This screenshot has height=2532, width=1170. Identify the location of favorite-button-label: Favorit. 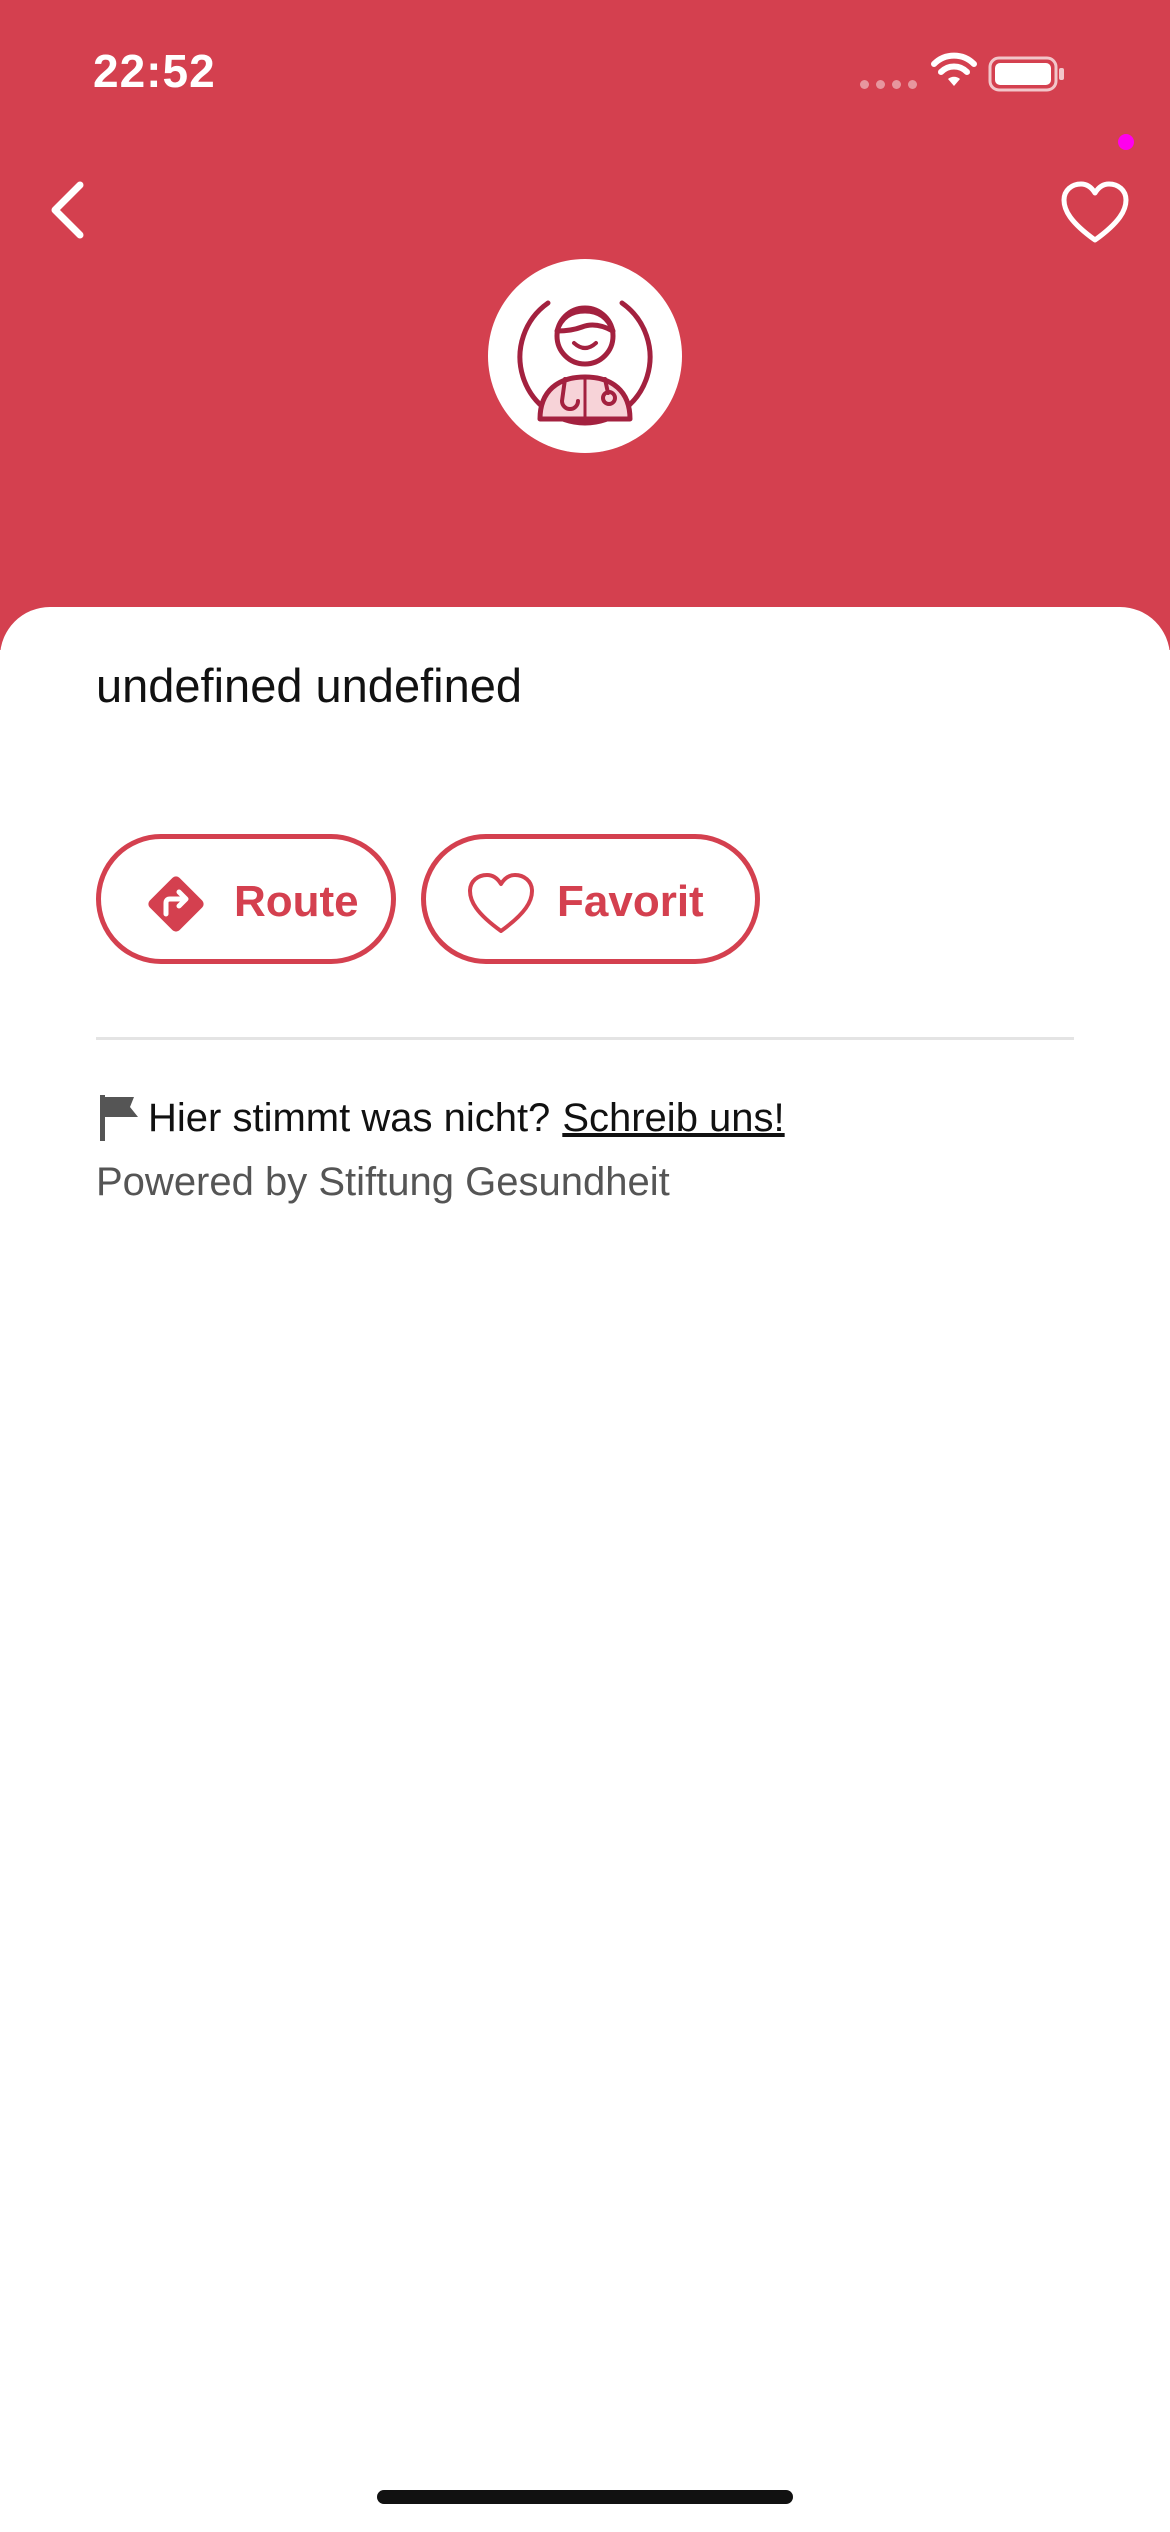
(630, 901).